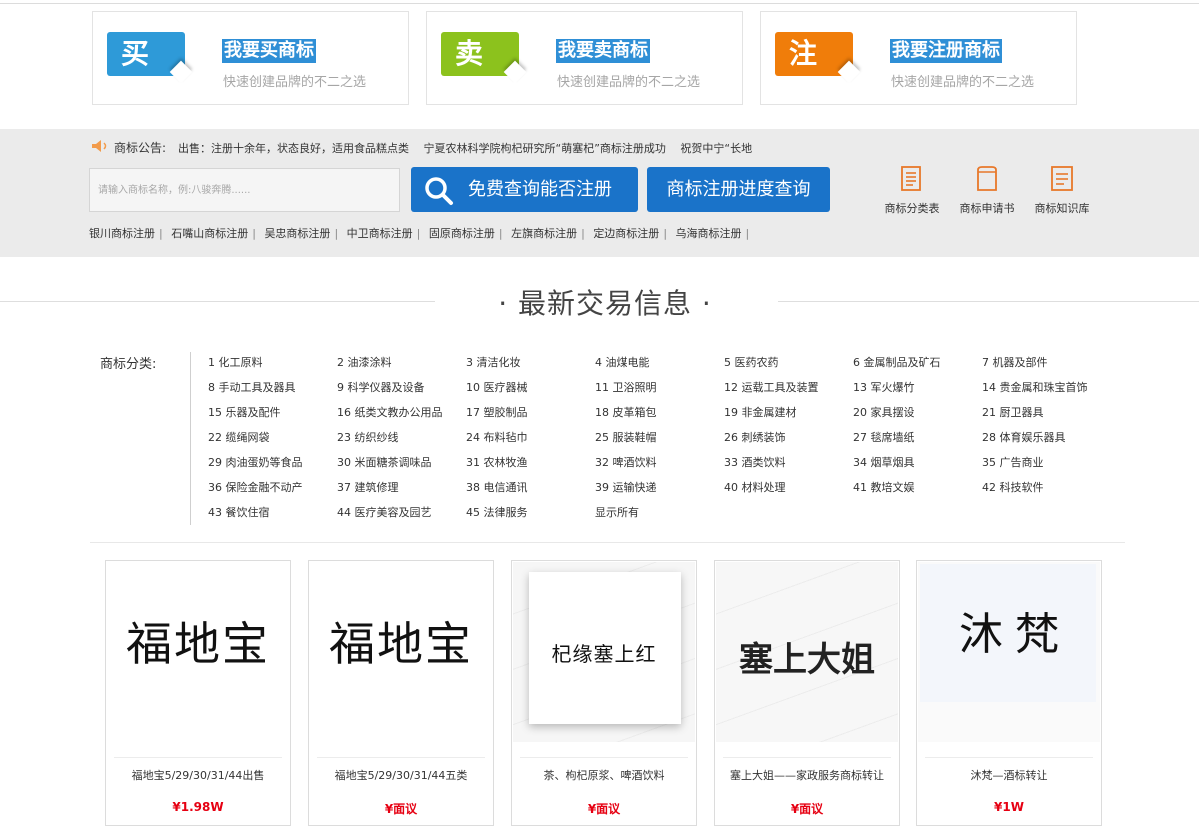 Image resolution: width=1199 pixels, height=826 pixels. What do you see at coordinates (190, 438) in the screenshot?
I see `category-divider` at bounding box center [190, 438].